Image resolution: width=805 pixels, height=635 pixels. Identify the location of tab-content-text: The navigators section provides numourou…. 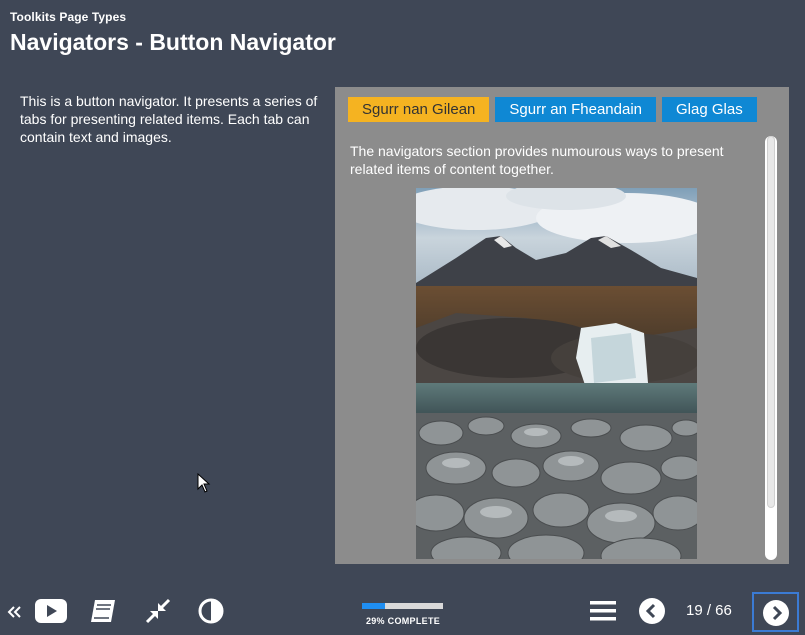
(537, 160).